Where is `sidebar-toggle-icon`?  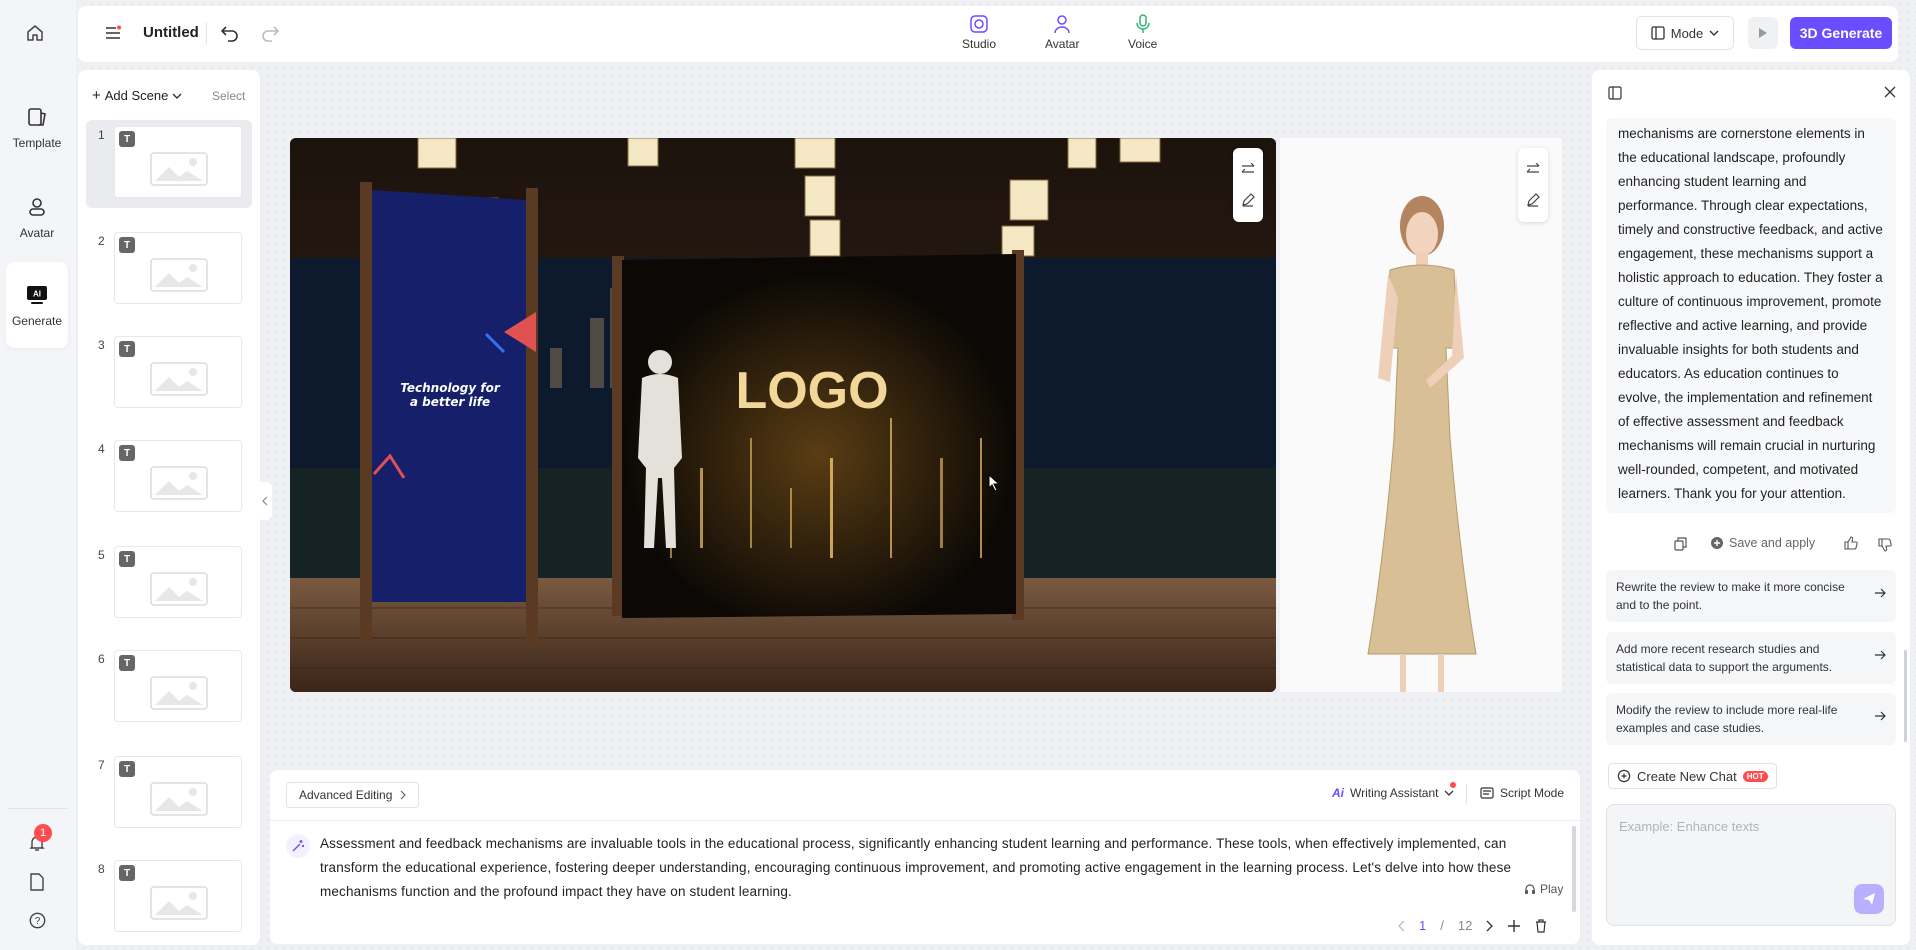 sidebar-toggle-icon is located at coordinates (1615, 93).